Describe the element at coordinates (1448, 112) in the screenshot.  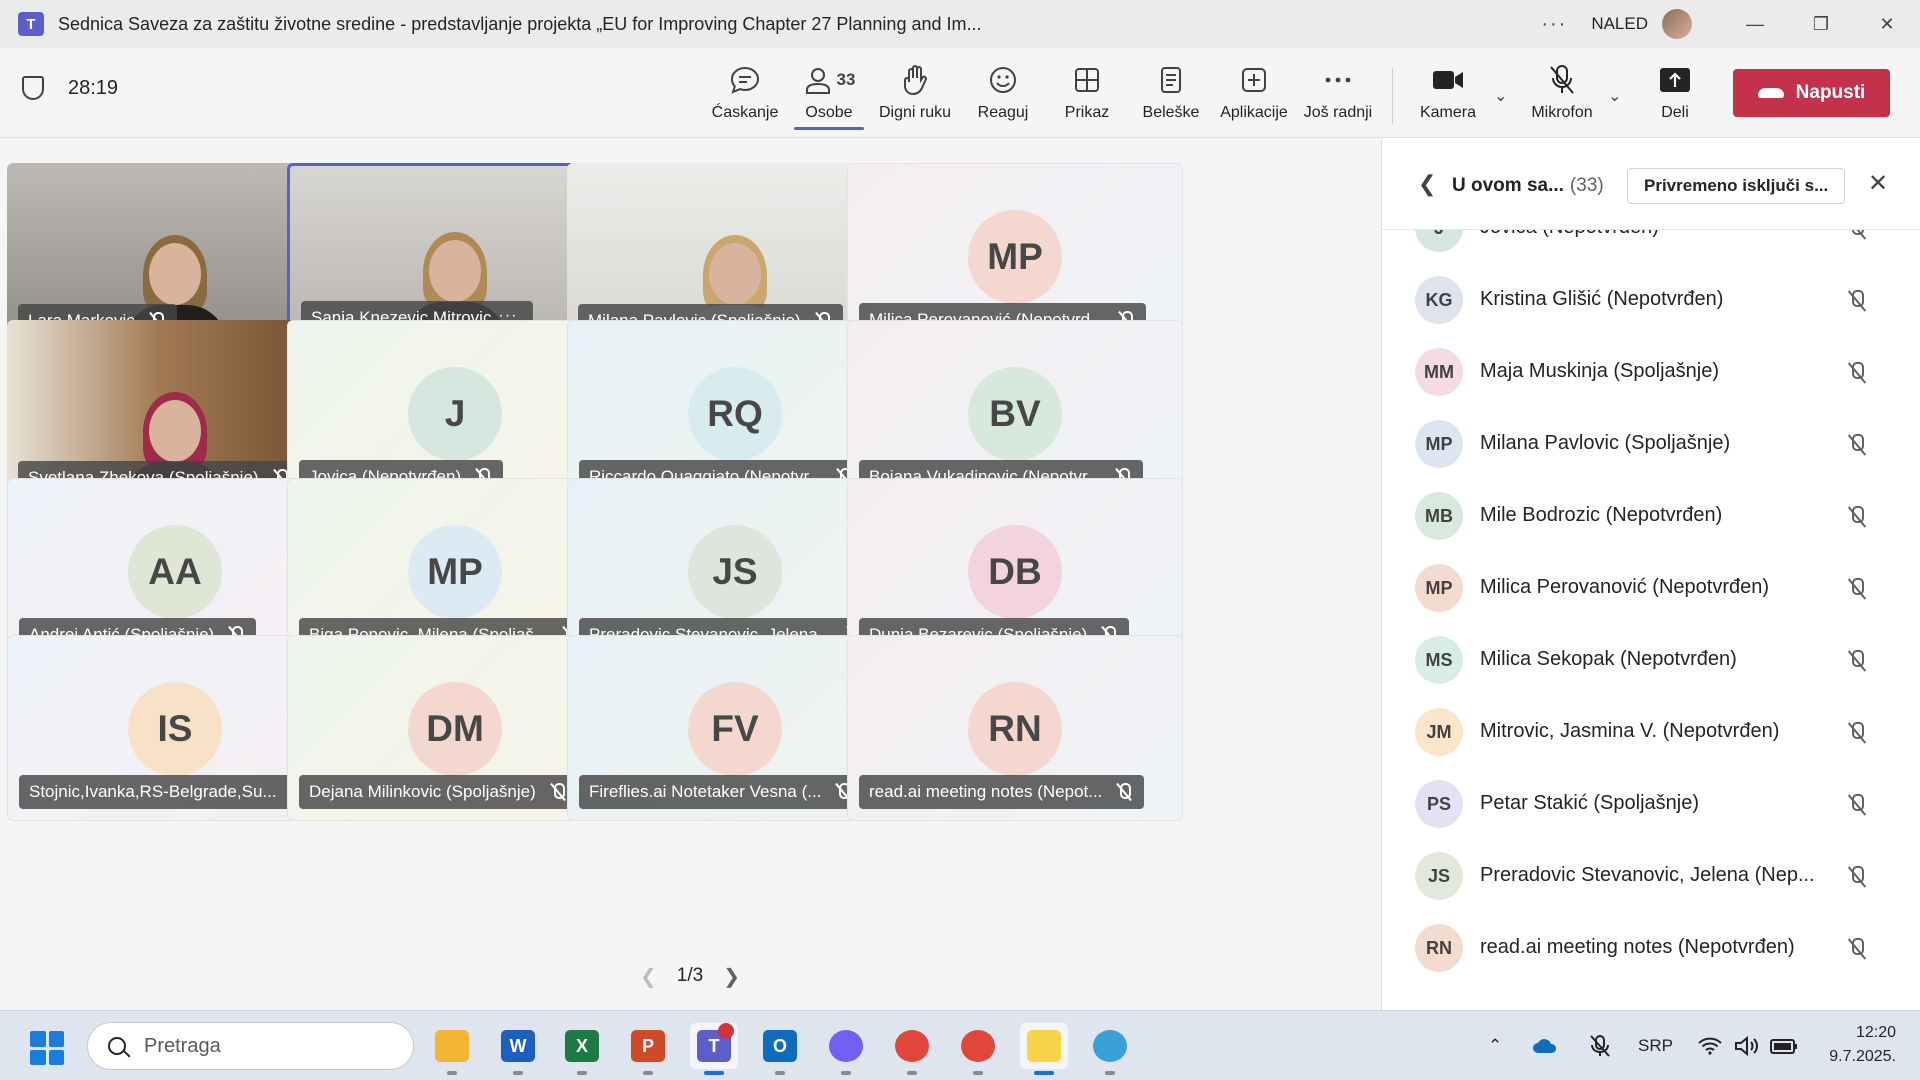
I see `camera-label: Kamera` at that location.